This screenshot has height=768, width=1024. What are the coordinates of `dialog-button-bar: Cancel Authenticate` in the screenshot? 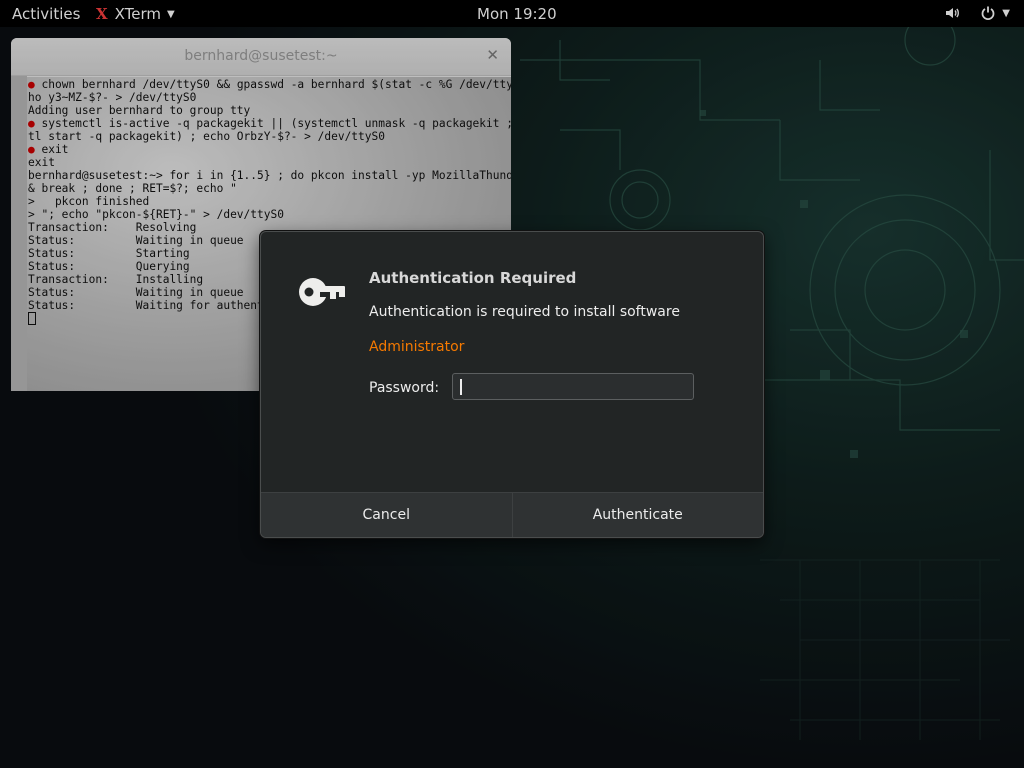 It's located at (512, 514).